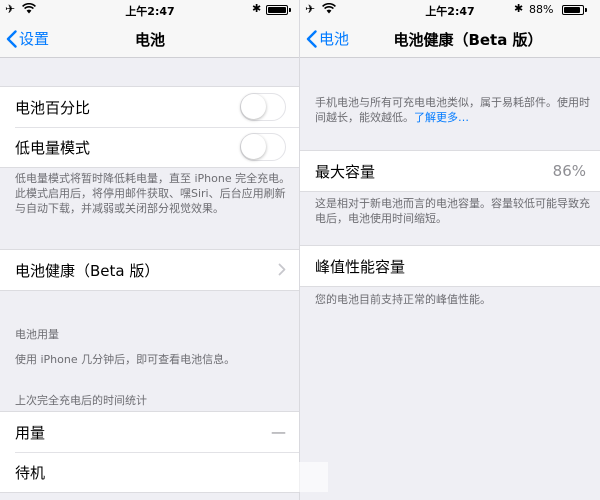 Image resolution: width=600 pixels, height=500 pixels. Describe the element at coordinates (150, 147) in the screenshot. I see `low-power-mode-row: 低电量模式` at that location.